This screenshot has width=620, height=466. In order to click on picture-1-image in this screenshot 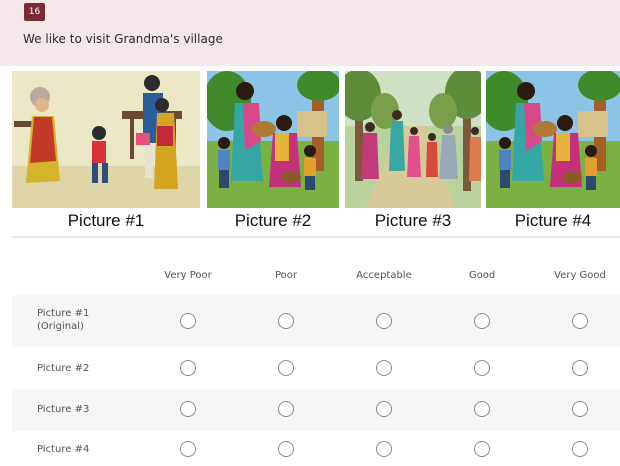, I will do `click(106, 139)`.